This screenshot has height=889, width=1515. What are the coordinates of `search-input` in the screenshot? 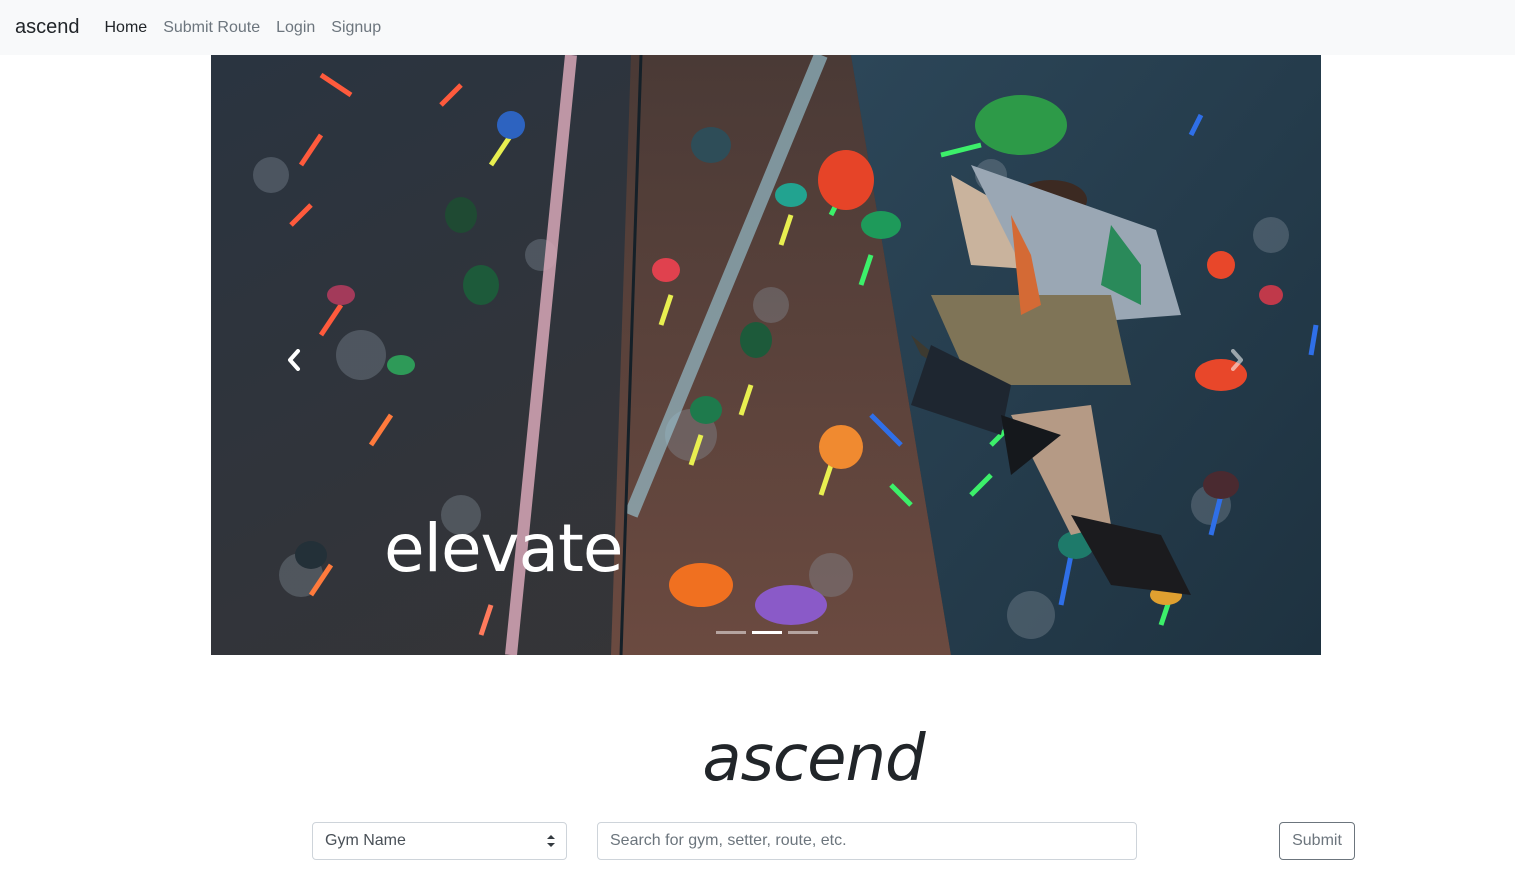 It's located at (867, 841).